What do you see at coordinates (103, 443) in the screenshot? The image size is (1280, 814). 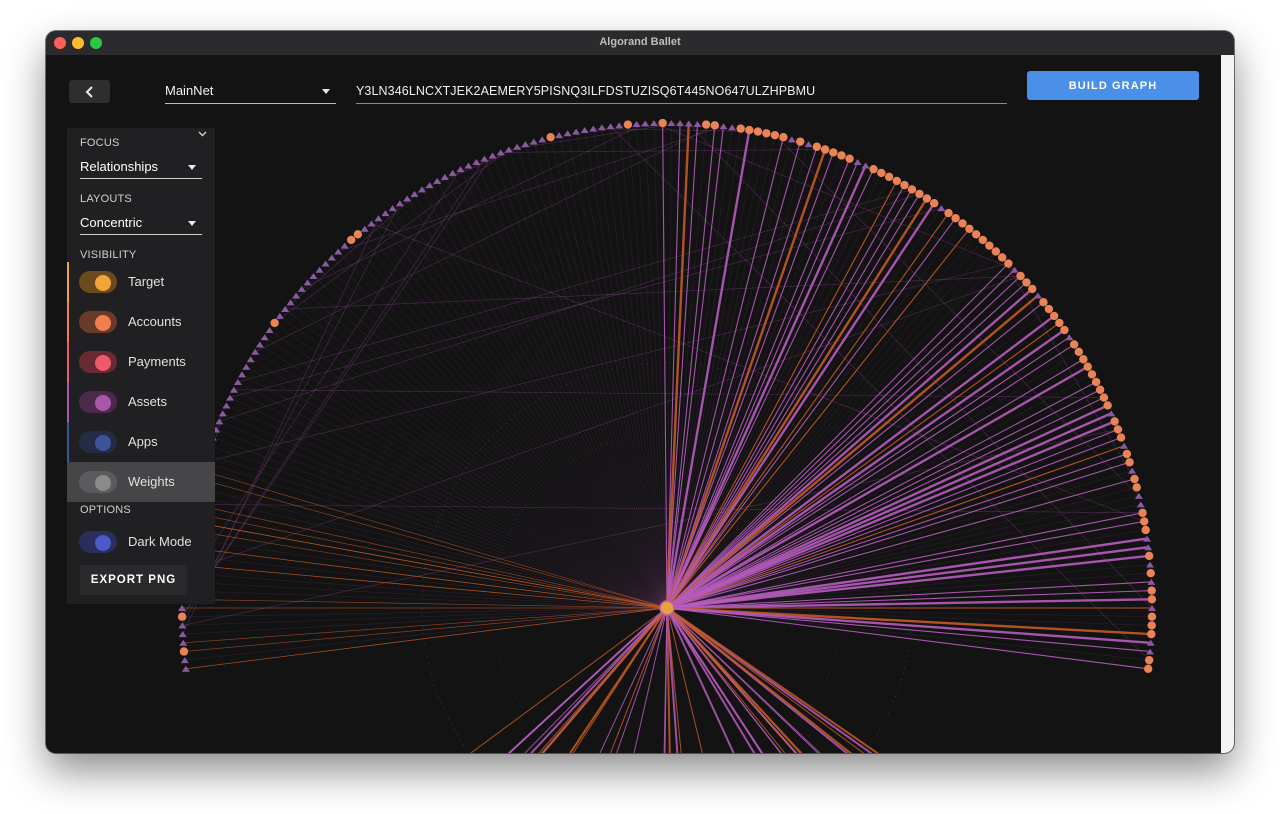 I see `toggle-knob` at bounding box center [103, 443].